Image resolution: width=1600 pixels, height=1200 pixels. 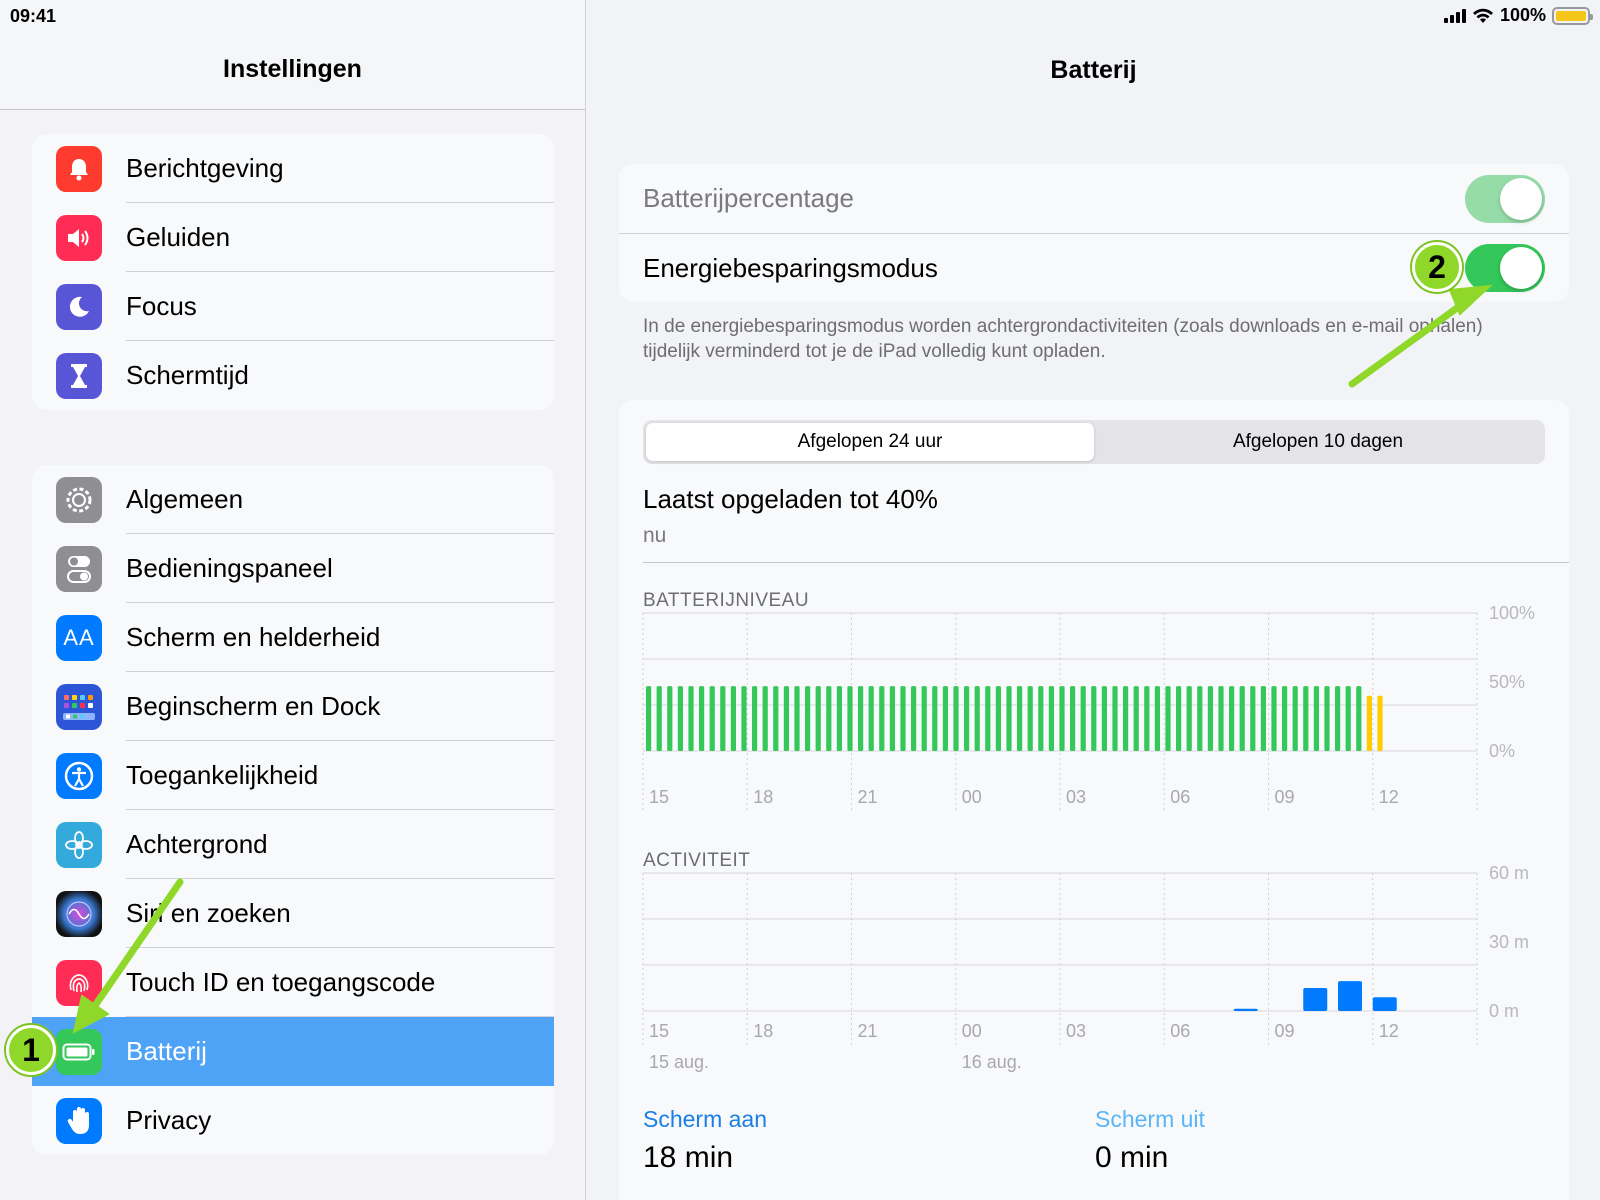 I want to click on battery-percentage-toggle, so click(x=1505, y=198).